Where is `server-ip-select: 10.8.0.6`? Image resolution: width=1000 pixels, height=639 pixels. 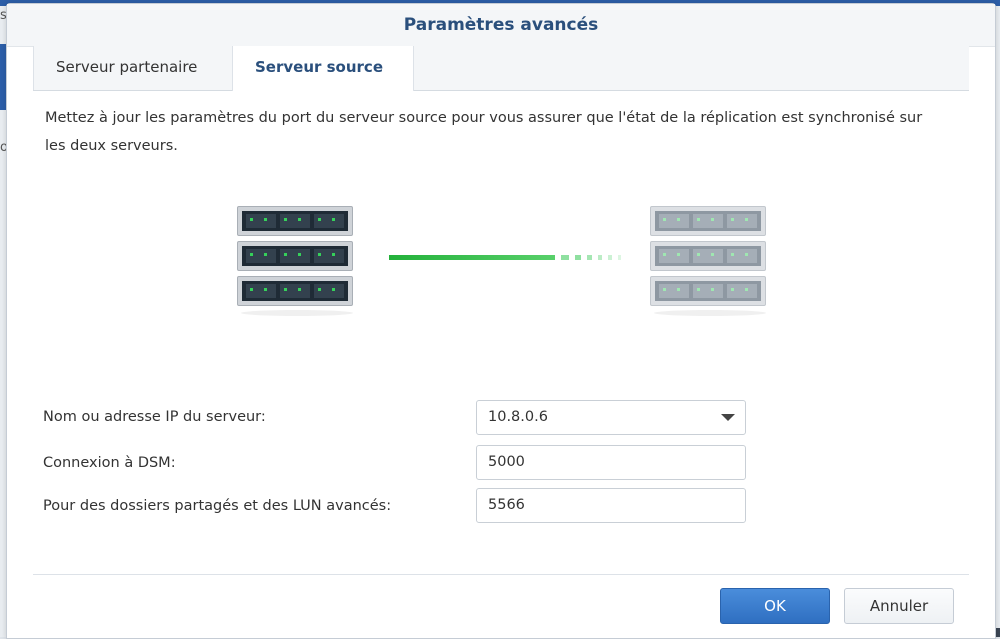 server-ip-select: 10.8.0.6 is located at coordinates (611, 417).